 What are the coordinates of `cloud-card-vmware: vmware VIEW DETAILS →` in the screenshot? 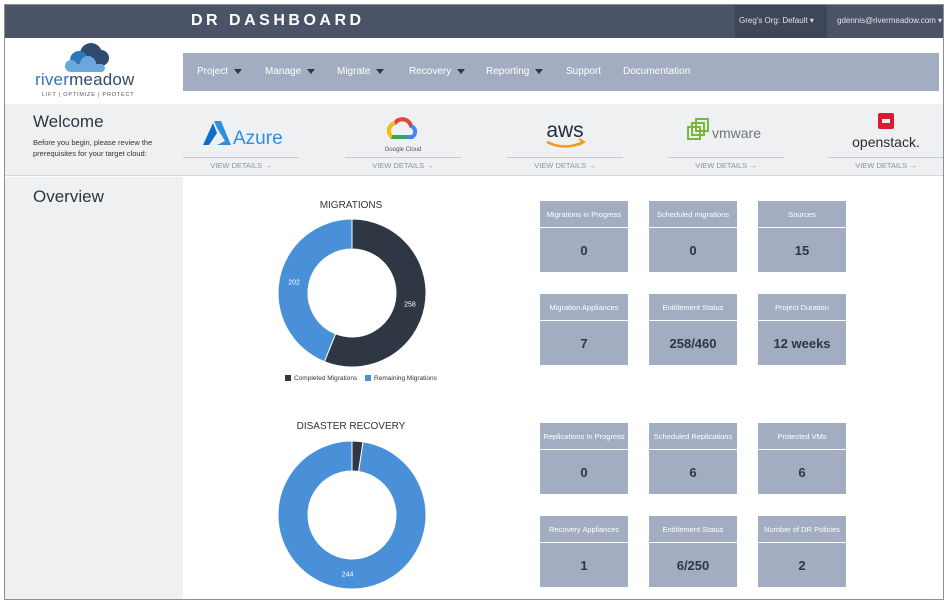 It's located at (726, 140).